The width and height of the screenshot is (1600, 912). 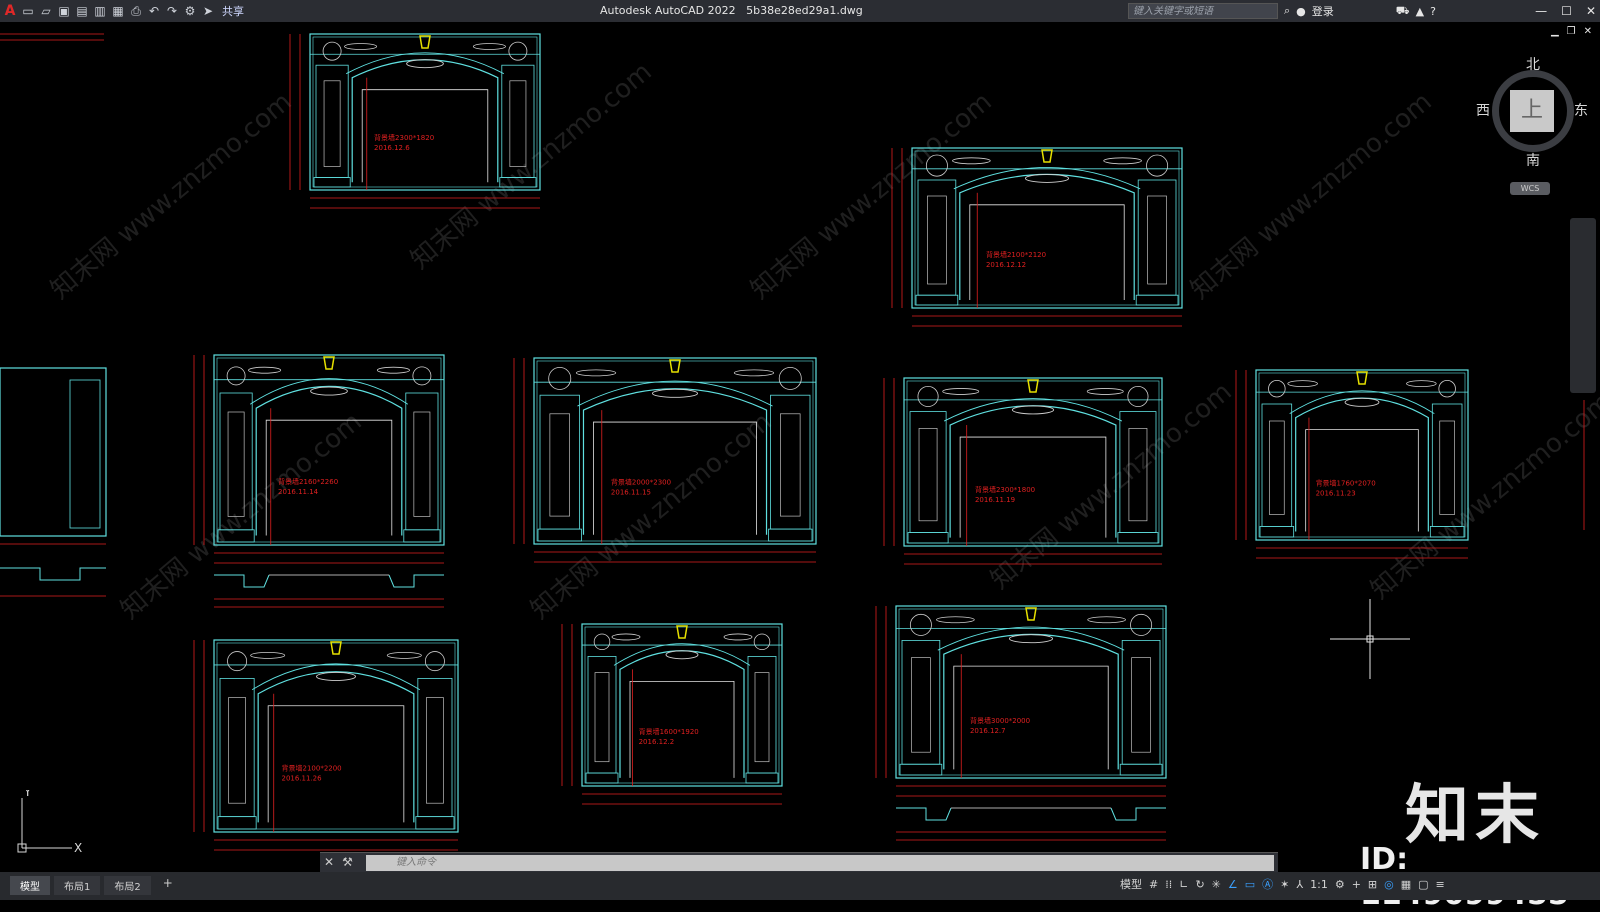 I want to click on fireplace-elevation: 背景墙2100*2200 2016.11.26, so click(x=326, y=745).